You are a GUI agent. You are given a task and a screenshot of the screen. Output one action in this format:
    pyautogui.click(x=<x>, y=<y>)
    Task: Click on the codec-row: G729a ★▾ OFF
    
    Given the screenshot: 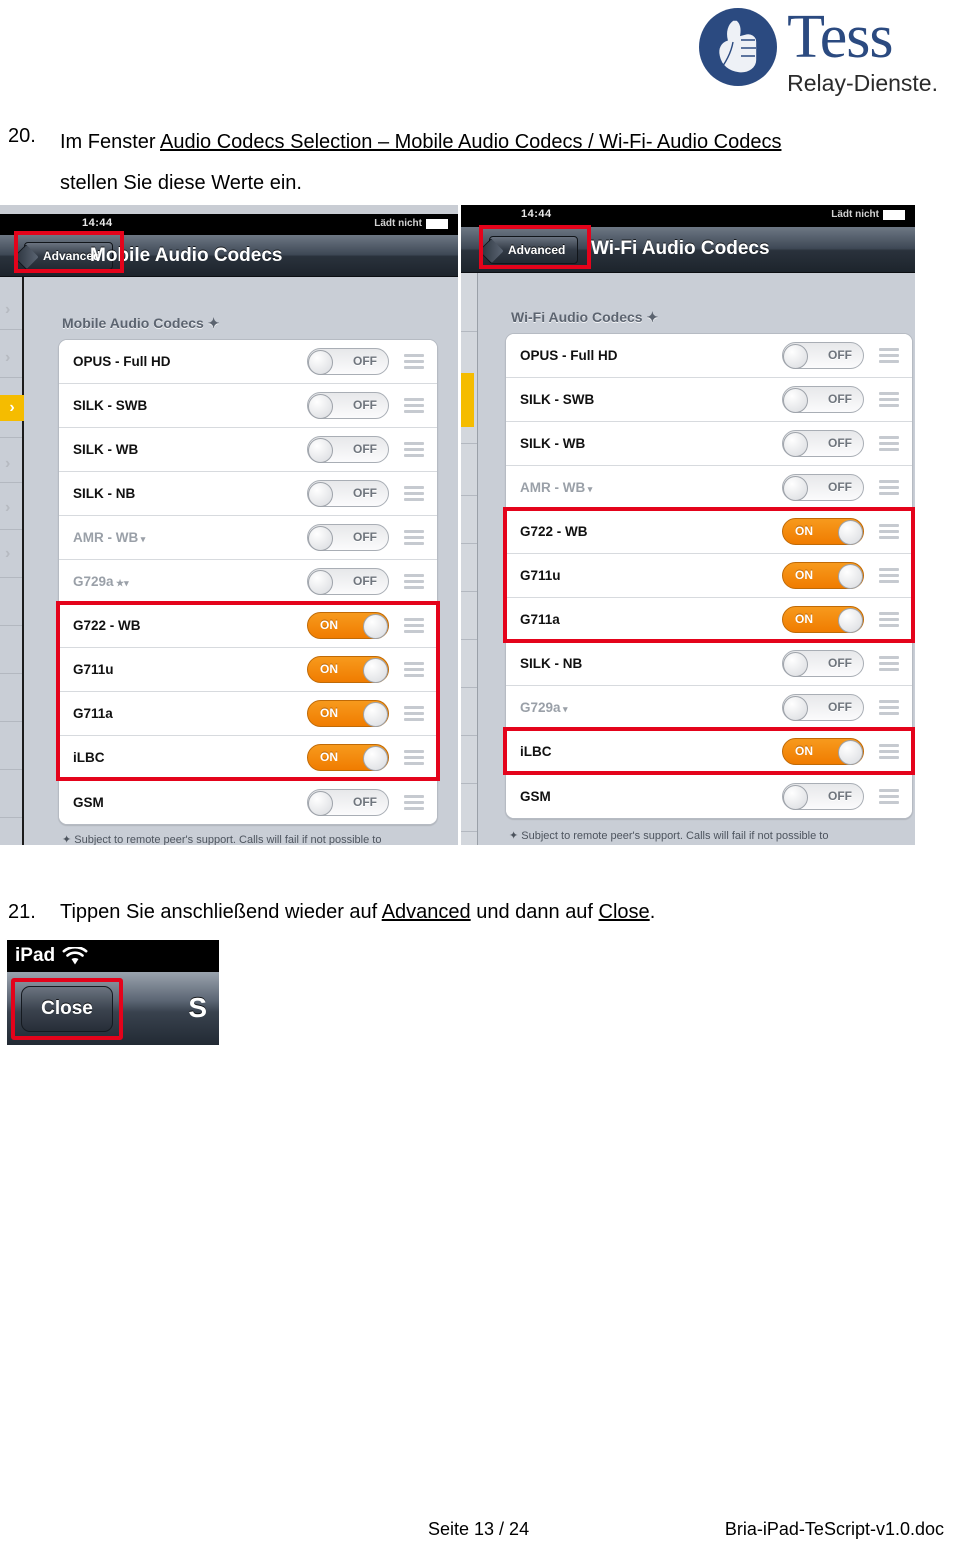 What is the action you would take?
    pyautogui.click(x=248, y=582)
    